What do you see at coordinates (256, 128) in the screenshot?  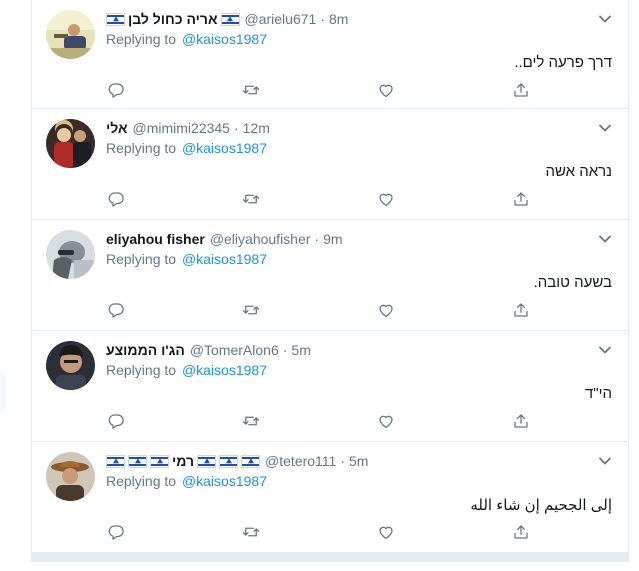 I see `timestamp: 12m` at bounding box center [256, 128].